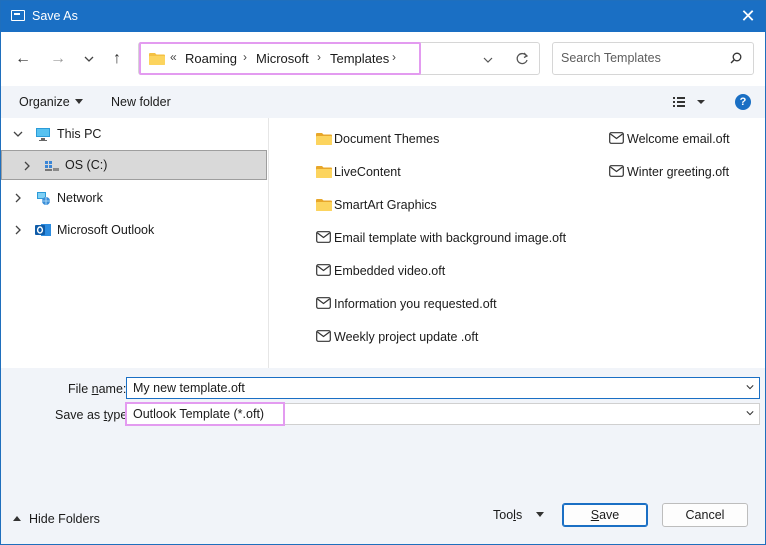 Image resolution: width=766 pixels, height=545 pixels. I want to click on recent-locations-button, so click(89, 59).